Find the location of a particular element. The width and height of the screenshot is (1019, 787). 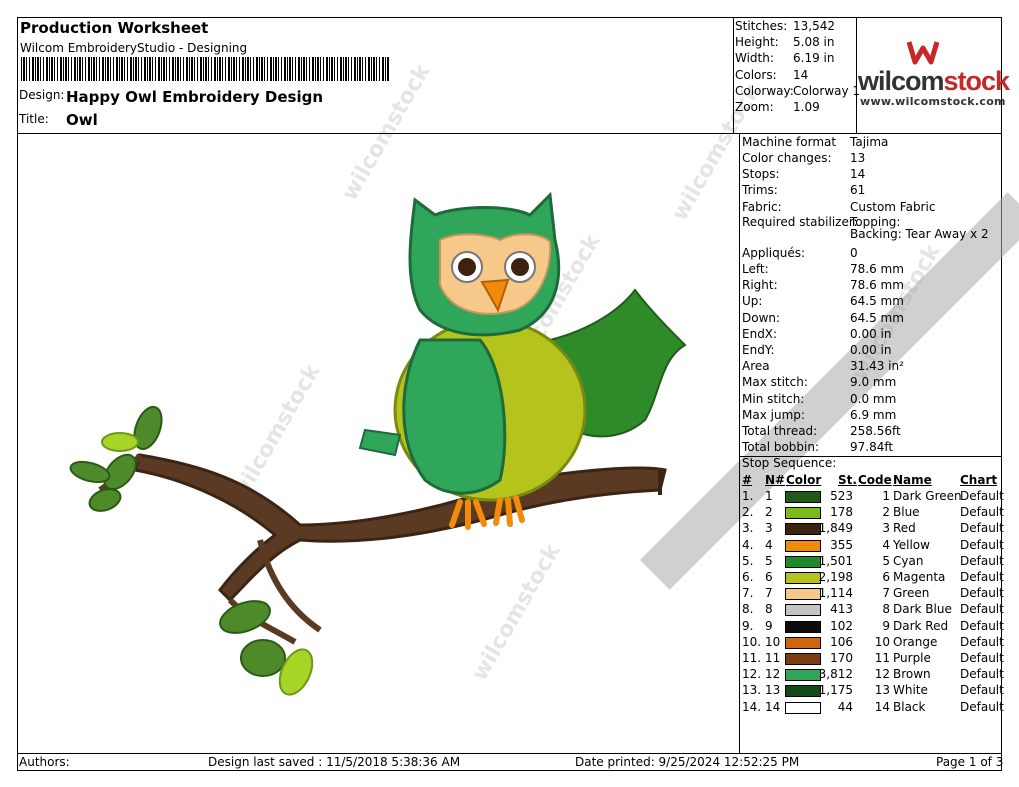

stop-stitches: 523 is located at coordinates (841, 496).